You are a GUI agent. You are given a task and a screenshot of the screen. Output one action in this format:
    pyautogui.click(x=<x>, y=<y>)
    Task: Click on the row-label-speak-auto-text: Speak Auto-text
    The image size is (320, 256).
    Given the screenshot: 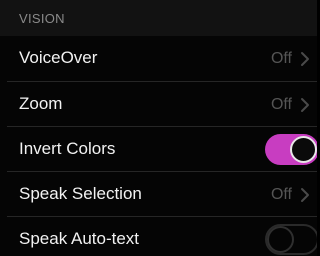 What is the action you would take?
    pyautogui.click(x=79, y=238)
    